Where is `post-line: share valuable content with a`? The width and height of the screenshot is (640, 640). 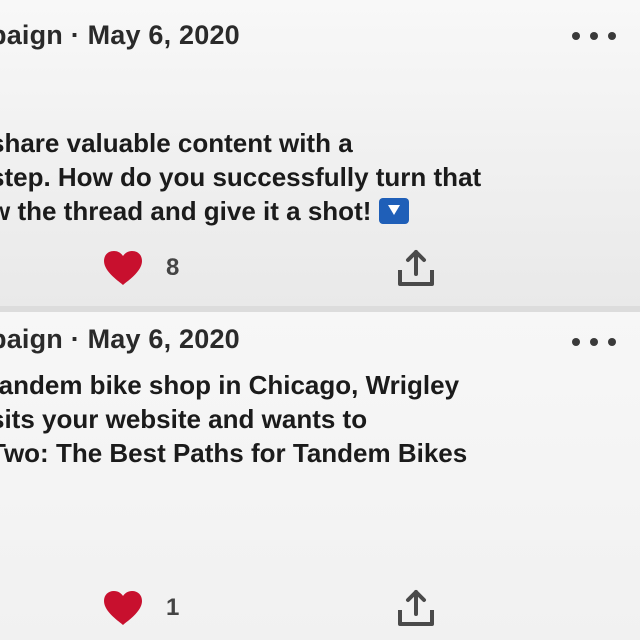 post-line: share valuable content with a is located at coordinates (176, 143).